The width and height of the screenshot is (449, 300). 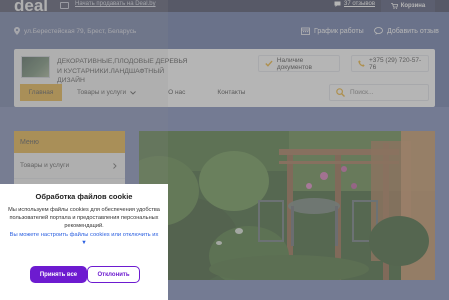 What do you see at coordinates (269, 63) in the screenshot?
I see `checkmark-icon` at bounding box center [269, 63].